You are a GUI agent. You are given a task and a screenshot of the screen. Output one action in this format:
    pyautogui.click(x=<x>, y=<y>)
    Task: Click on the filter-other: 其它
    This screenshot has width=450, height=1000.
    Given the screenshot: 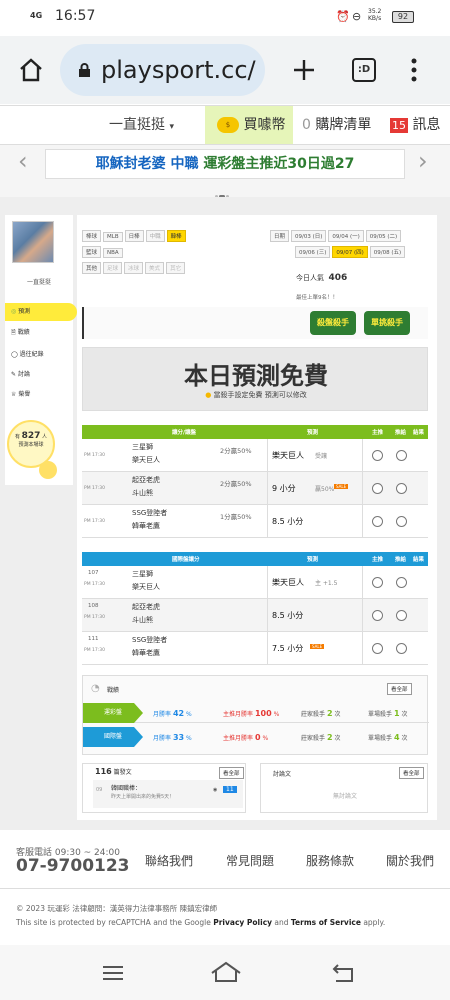 What is the action you would take?
    pyautogui.click(x=176, y=268)
    